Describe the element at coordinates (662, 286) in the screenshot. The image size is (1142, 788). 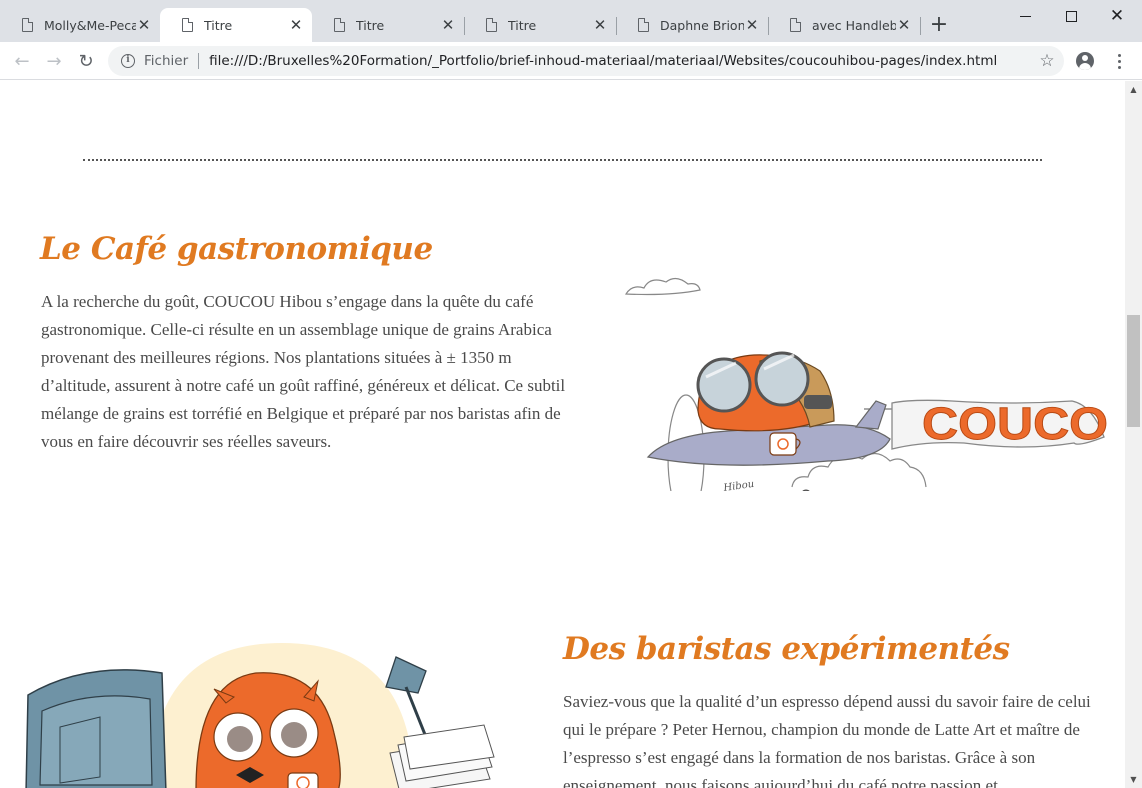
I see `cloud-icon` at that location.